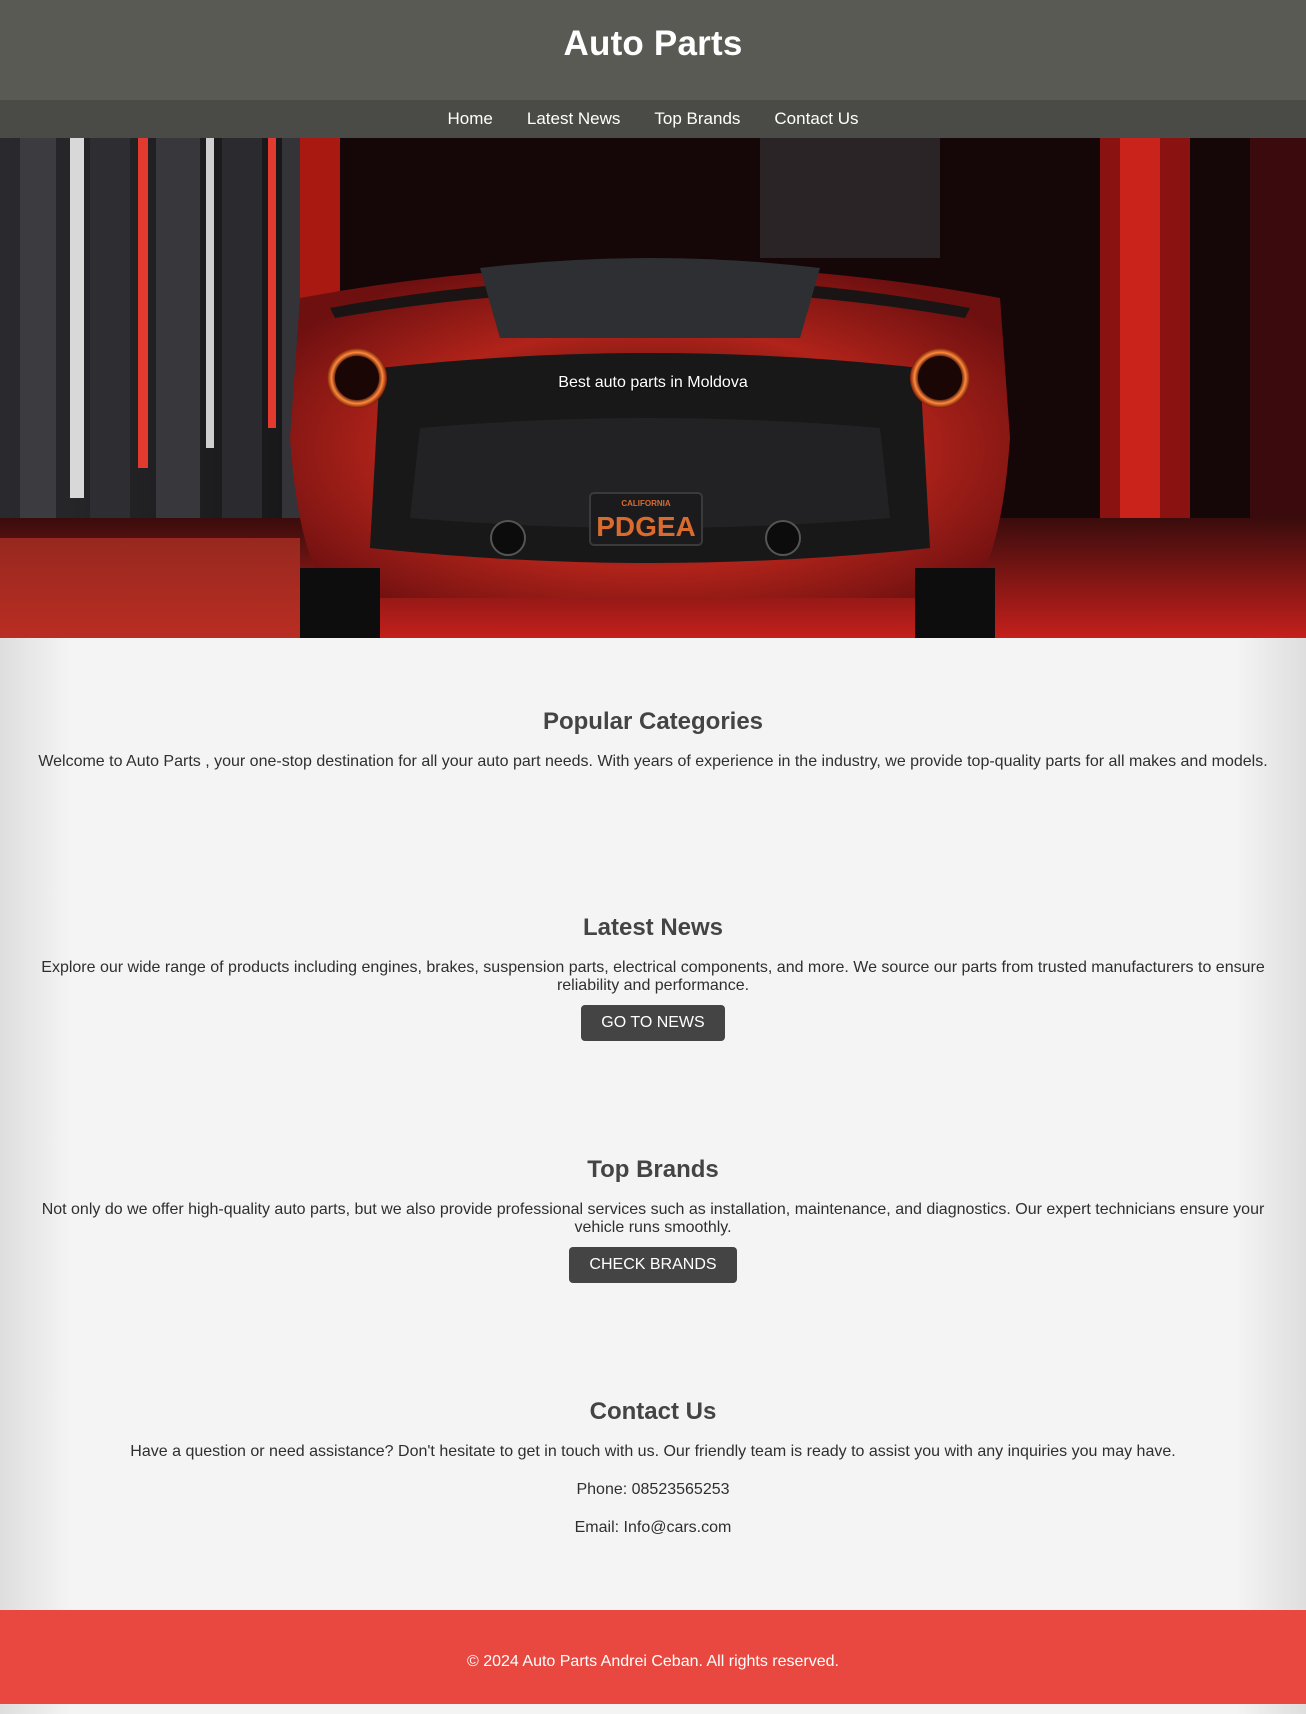 Image resolution: width=1306 pixels, height=1714 pixels. I want to click on contact-email: Email: Info@cars.com, so click(653, 1527).